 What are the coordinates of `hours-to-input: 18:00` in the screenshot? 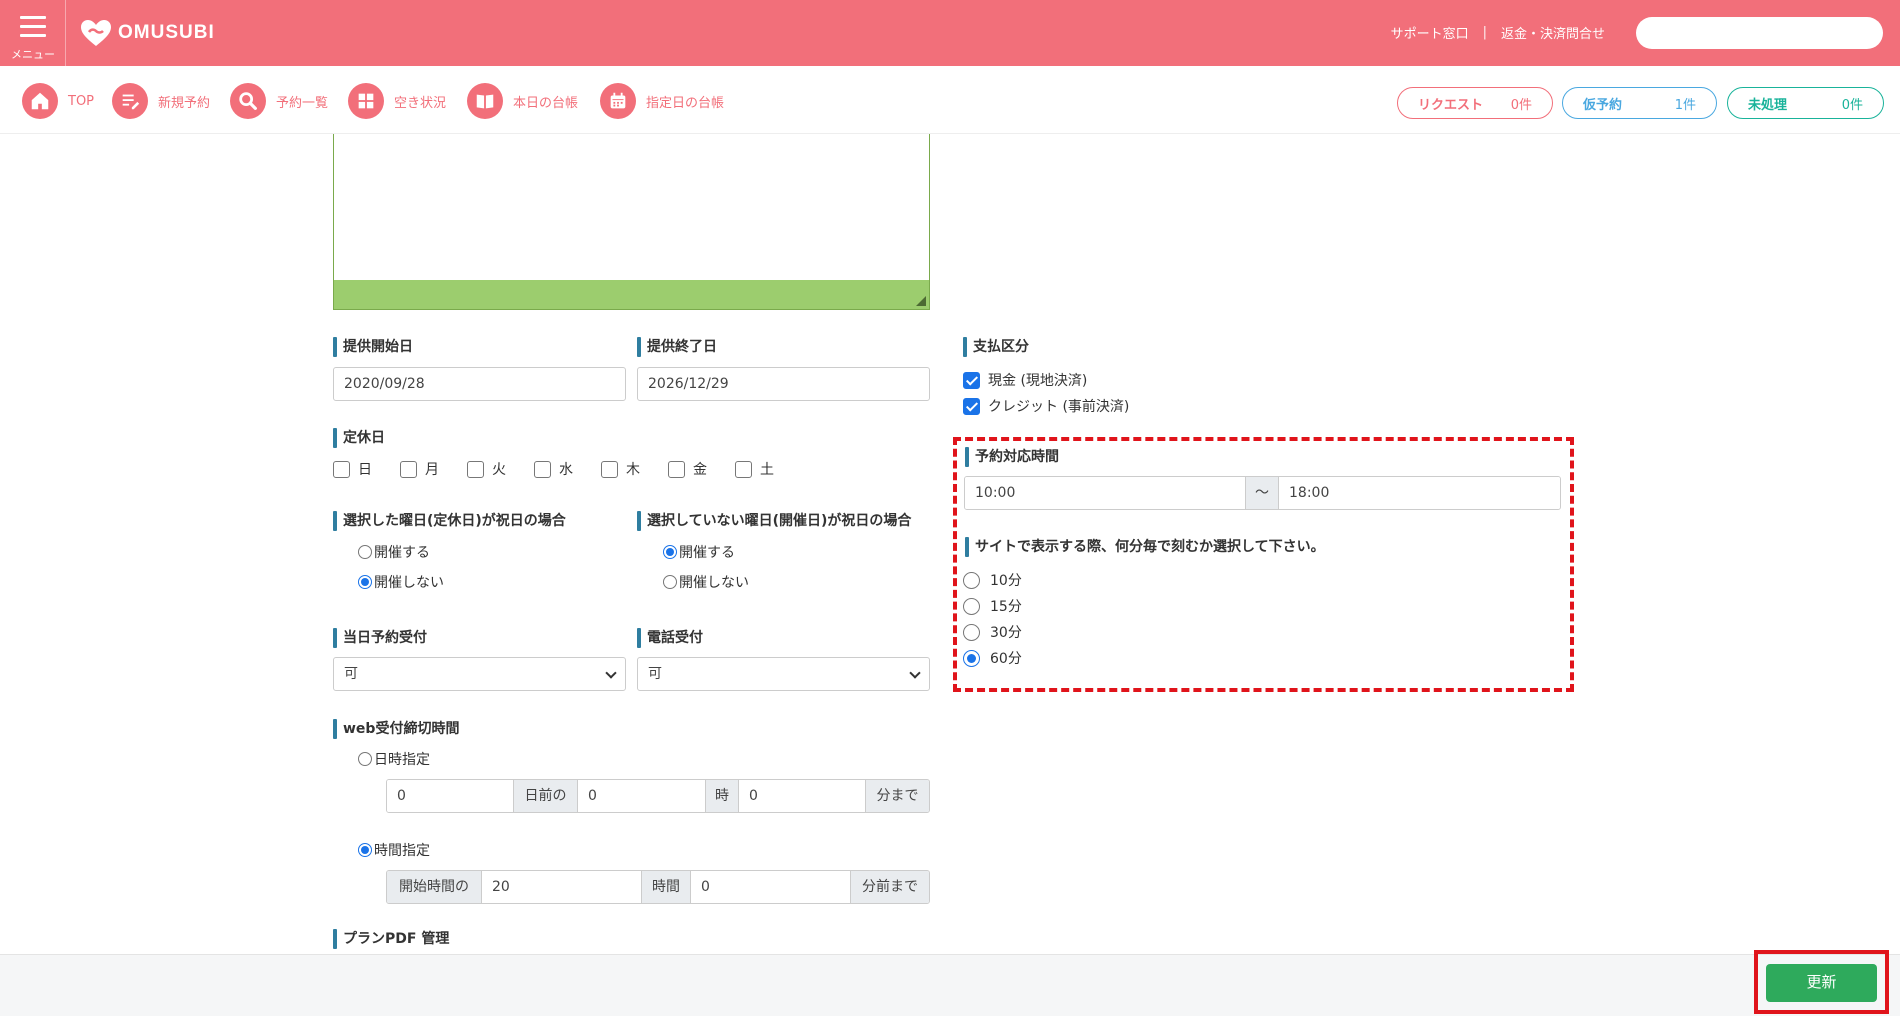 It's located at (1419, 493).